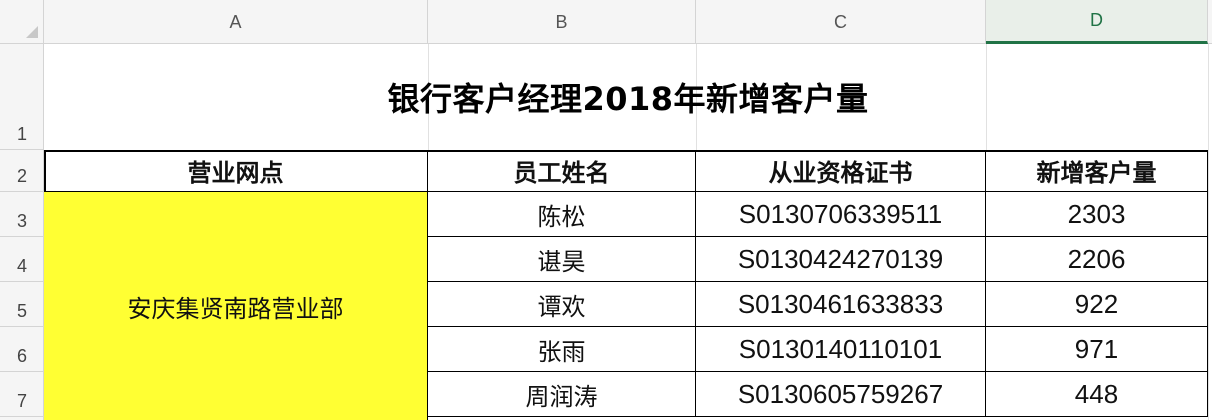 This screenshot has width=1212, height=420. Describe the element at coordinates (562, 349) in the screenshot. I see `employee-name-cell: 张雨` at that location.